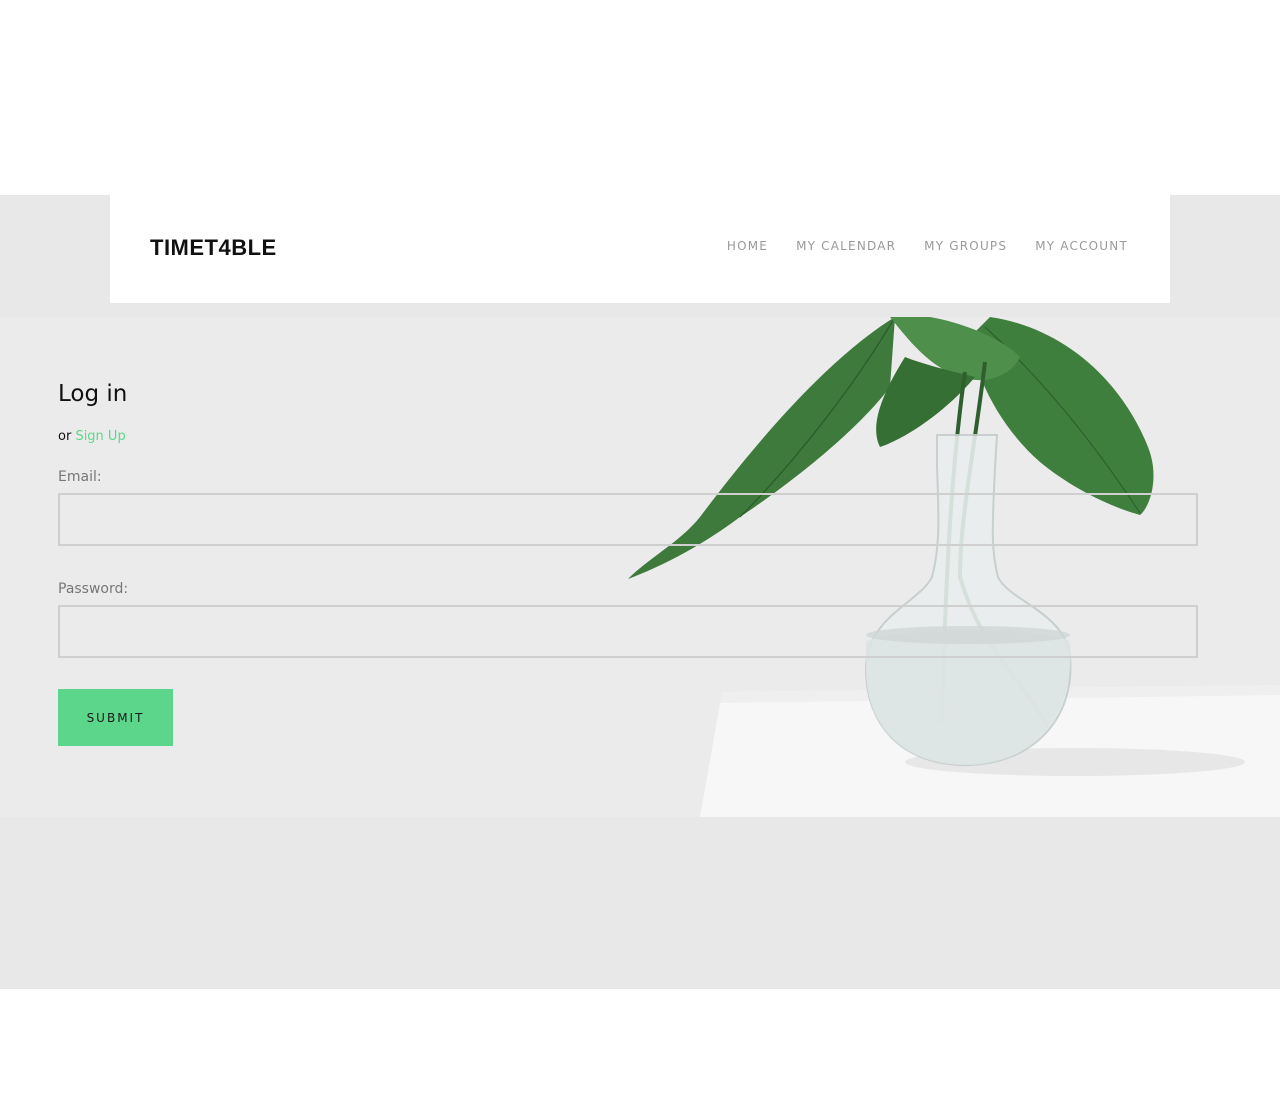 The image size is (1280, 1099). What do you see at coordinates (1081, 246) in the screenshot?
I see `nav-item-my-account: MY ACCOUNT` at bounding box center [1081, 246].